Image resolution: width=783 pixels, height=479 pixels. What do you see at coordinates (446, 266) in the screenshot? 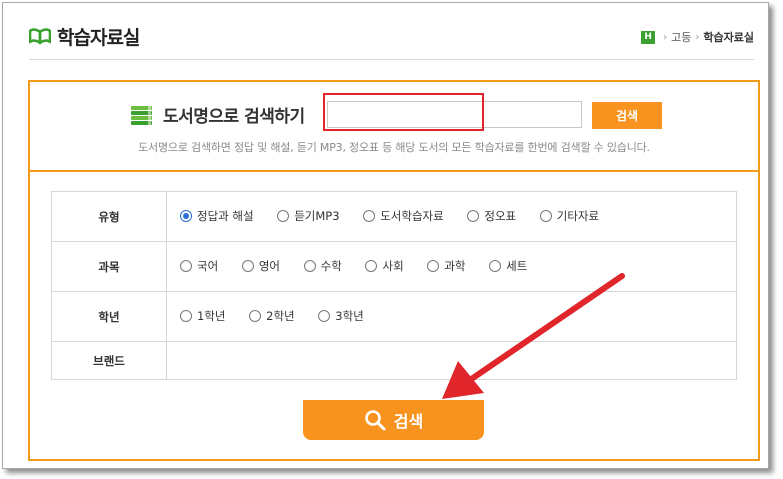
I see `subject-option: 과학` at bounding box center [446, 266].